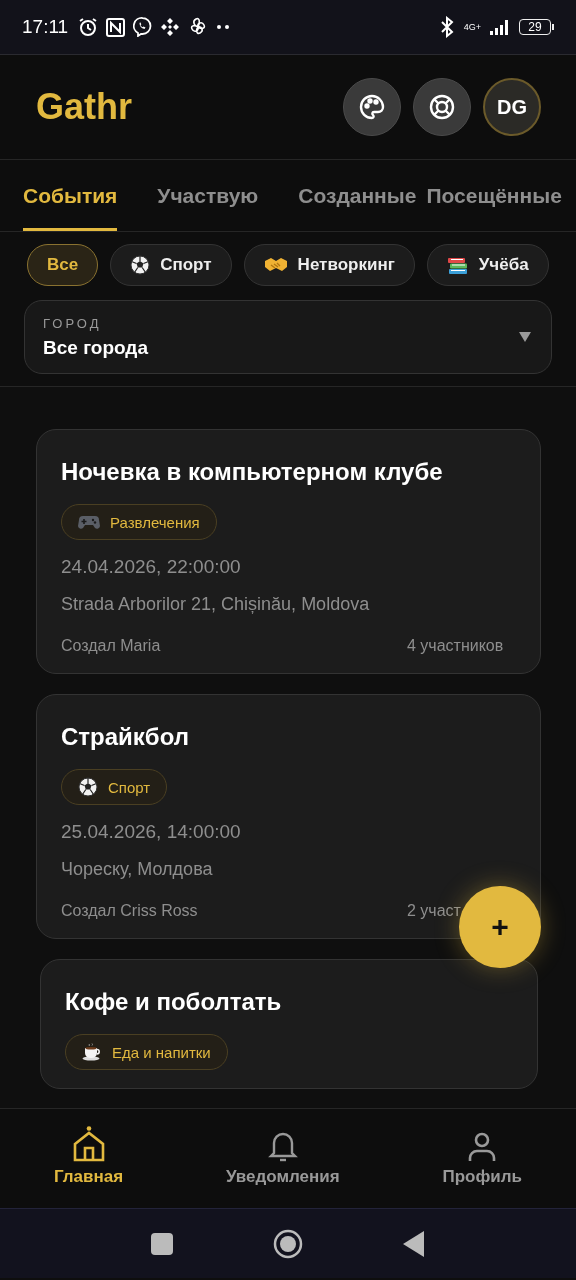 The height and width of the screenshot is (1280, 576). Describe the element at coordinates (88, 27) in the screenshot. I see `alarm-clock-icon` at that location.